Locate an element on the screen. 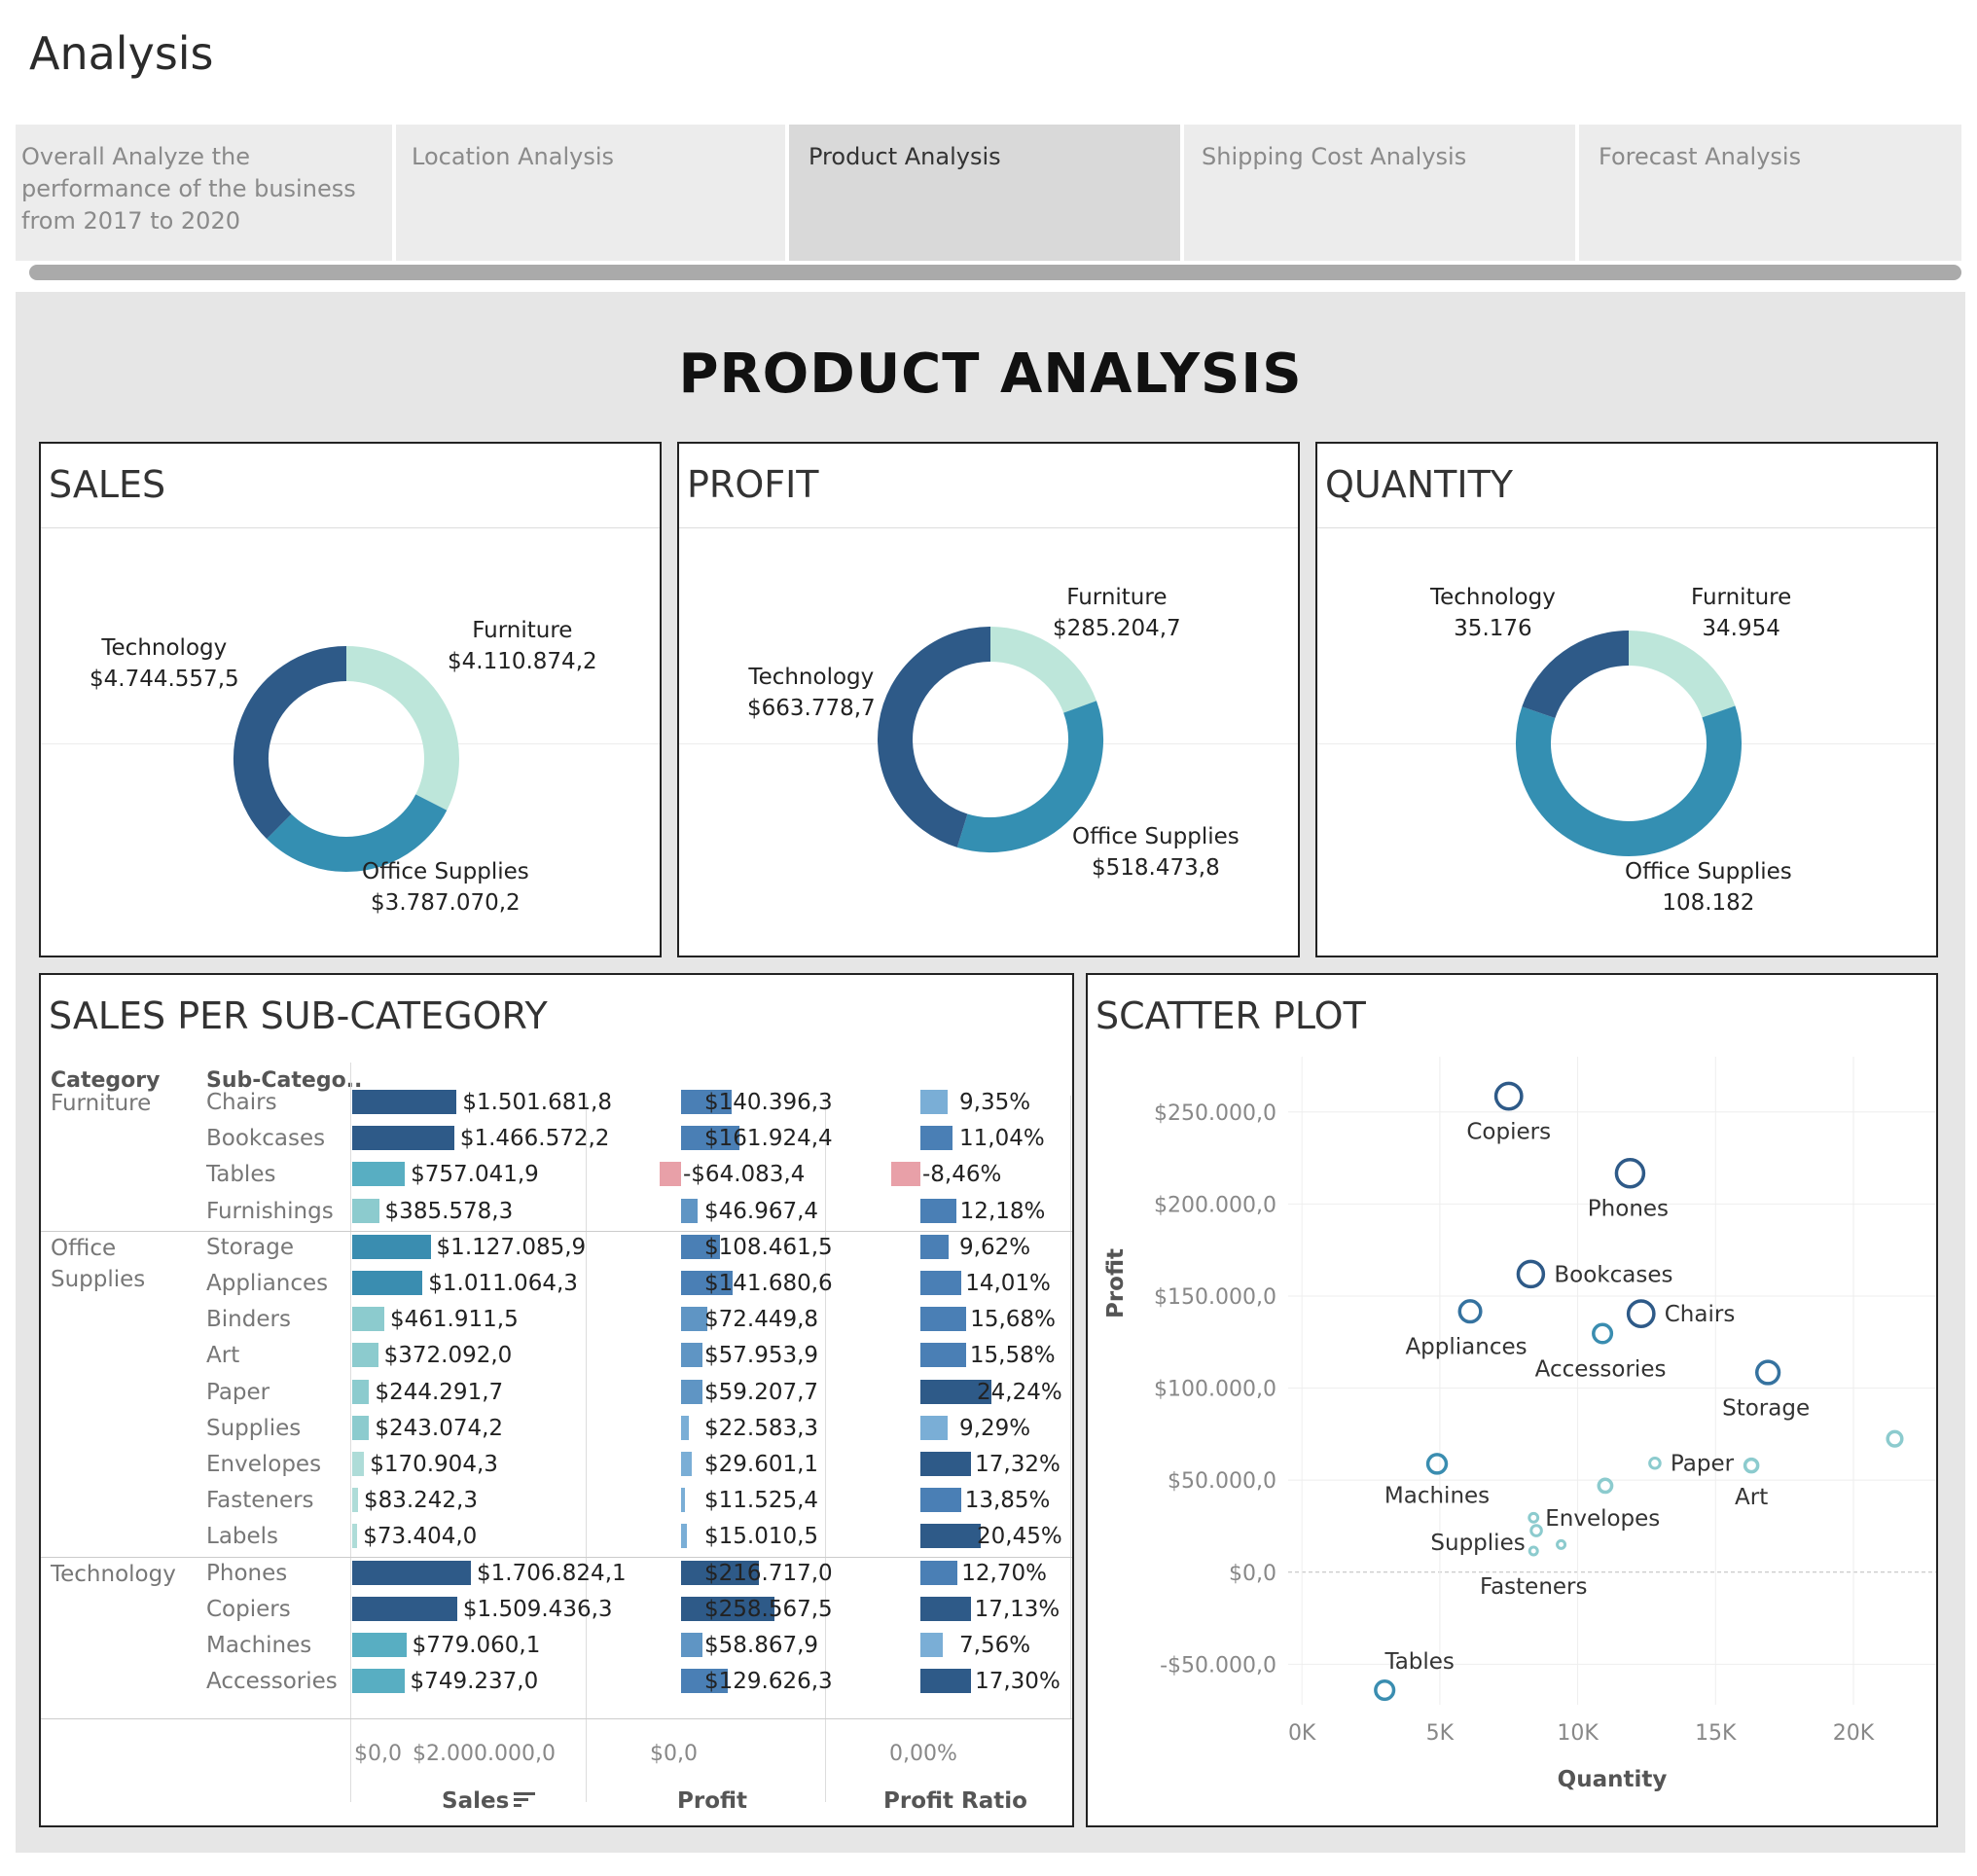  tab-location-analysis: Location Analysis is located at coordinates (590, 193).